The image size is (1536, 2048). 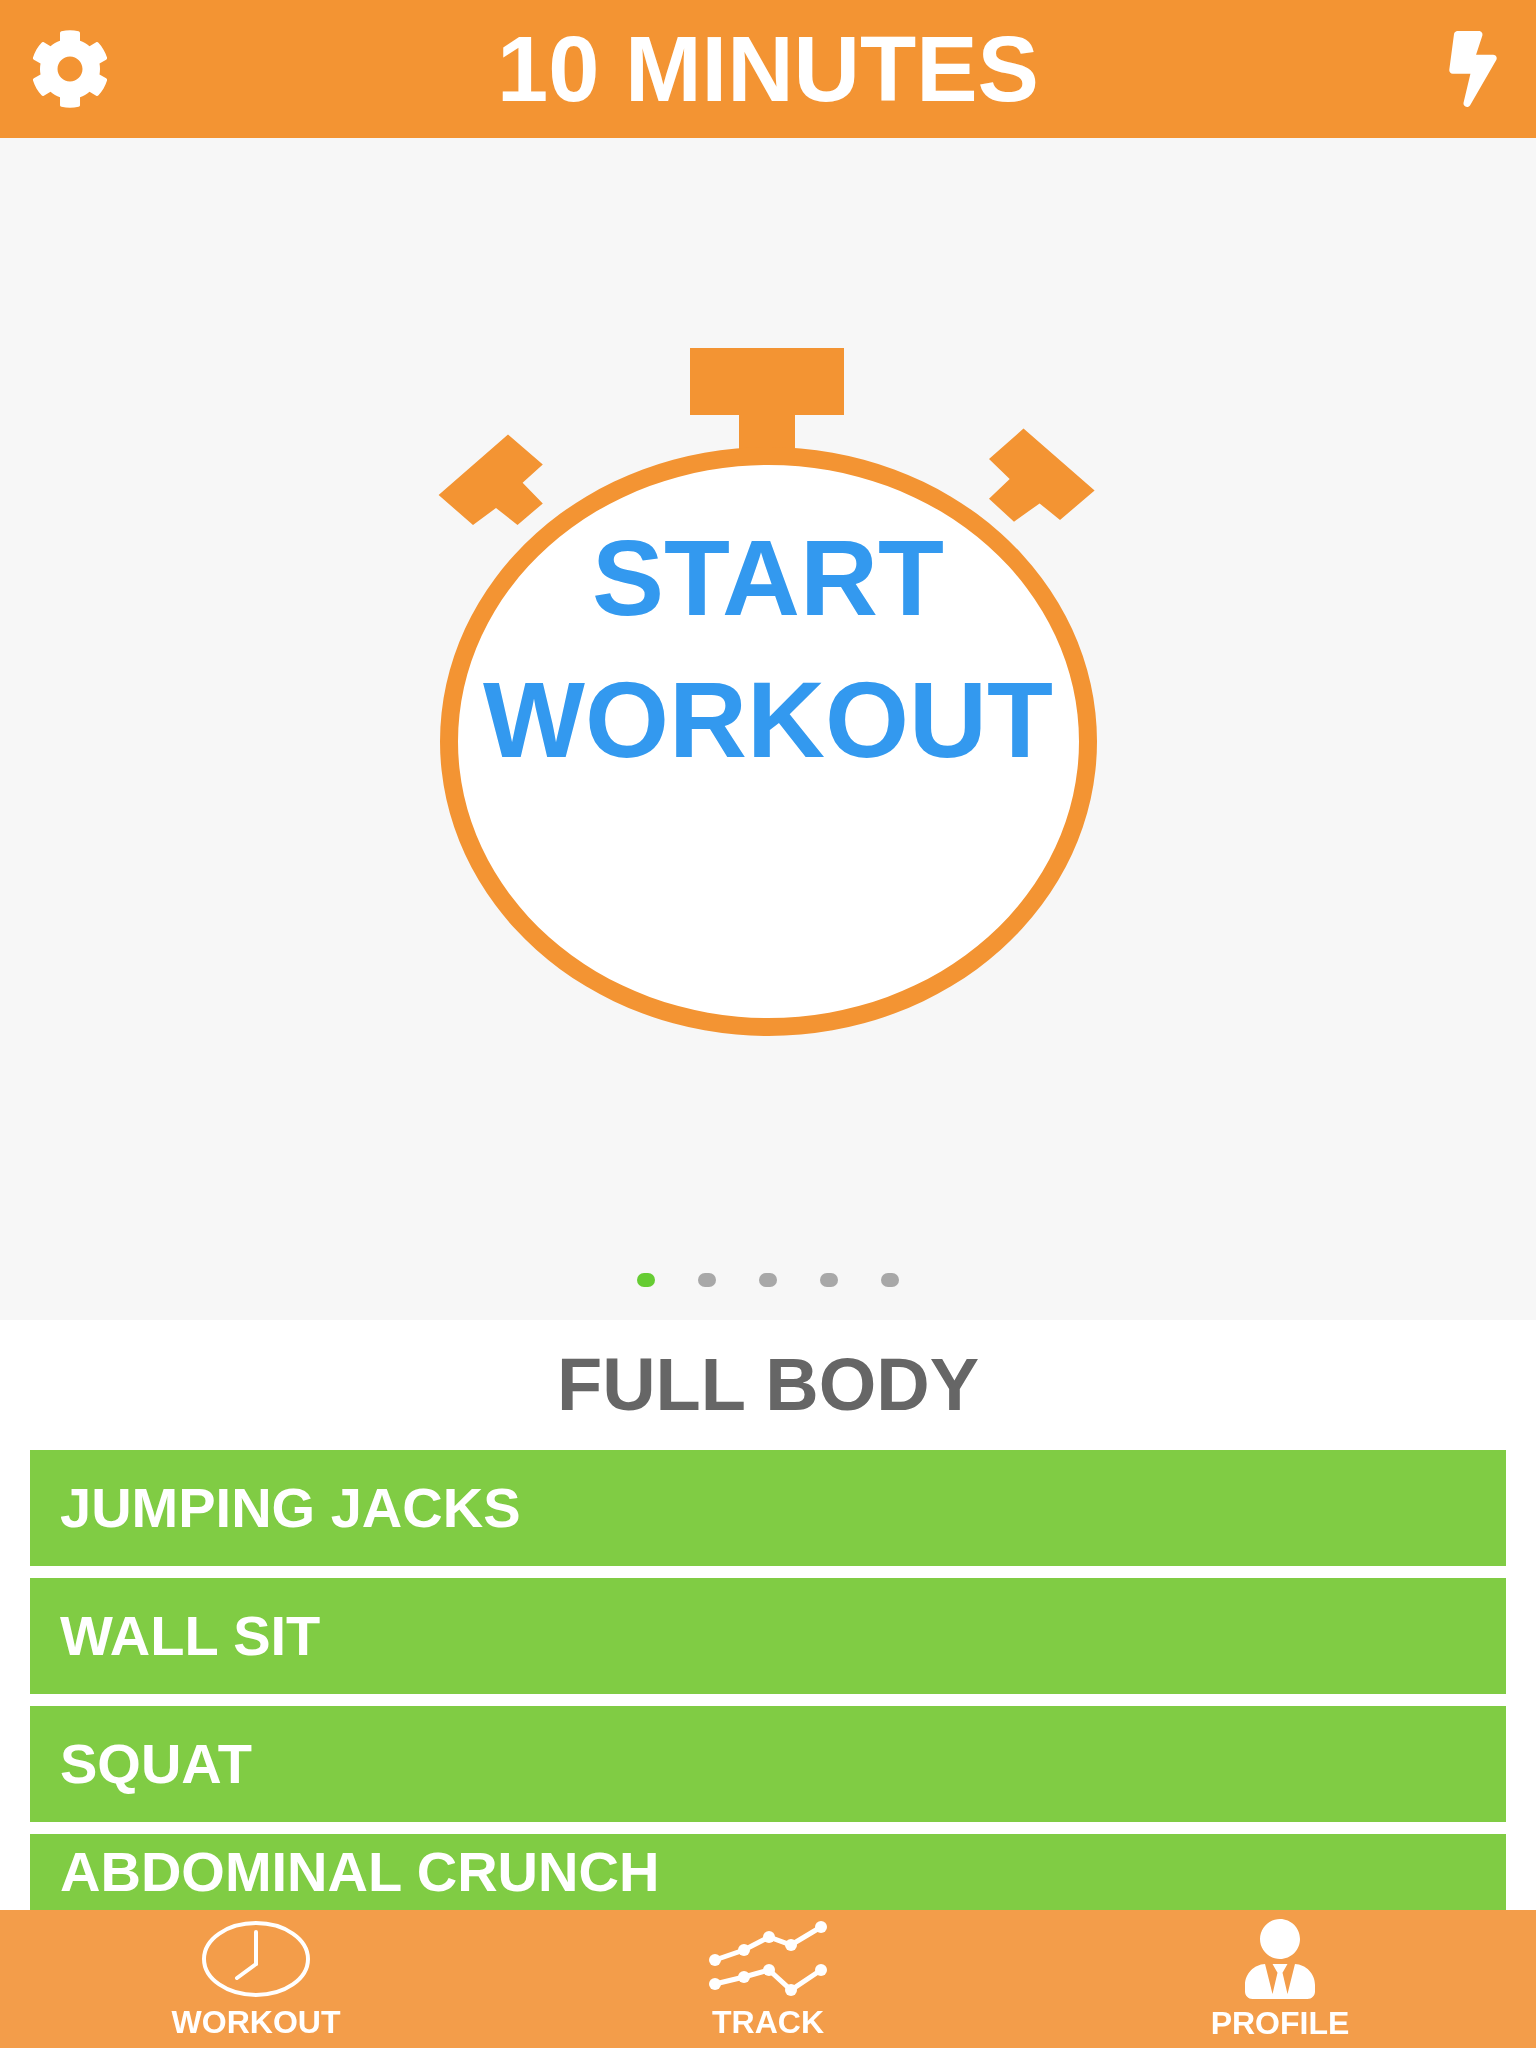 What do you see at coordinates (768, 1508) in the screenshot?
I see `exercise-row: JUMPING JACKS` at bounding box center [768, 1508].